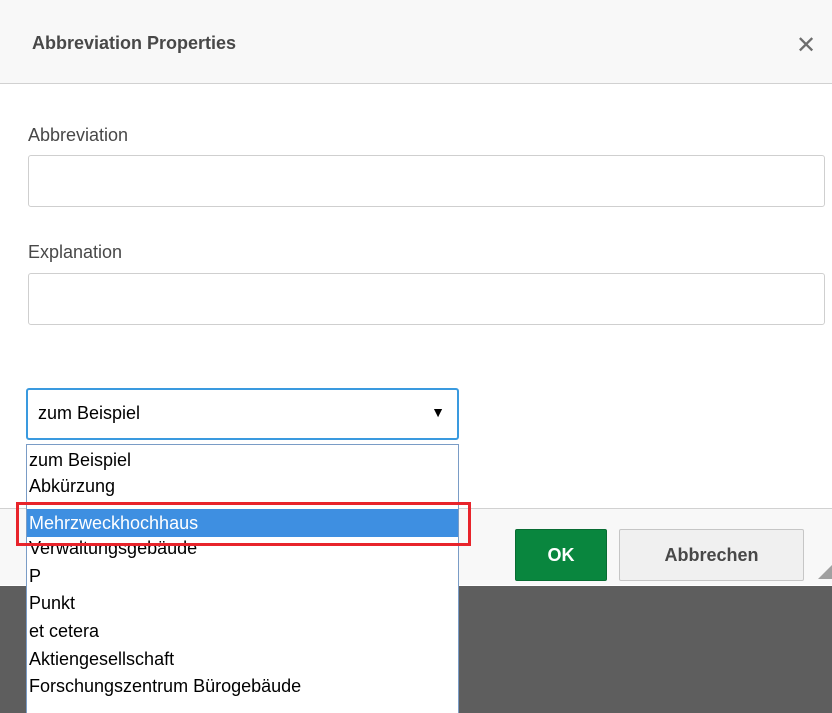 The width and height of the screenshot is (832, 713). I want to click on dropdown-option: Abkürzung, so click(242, 486).